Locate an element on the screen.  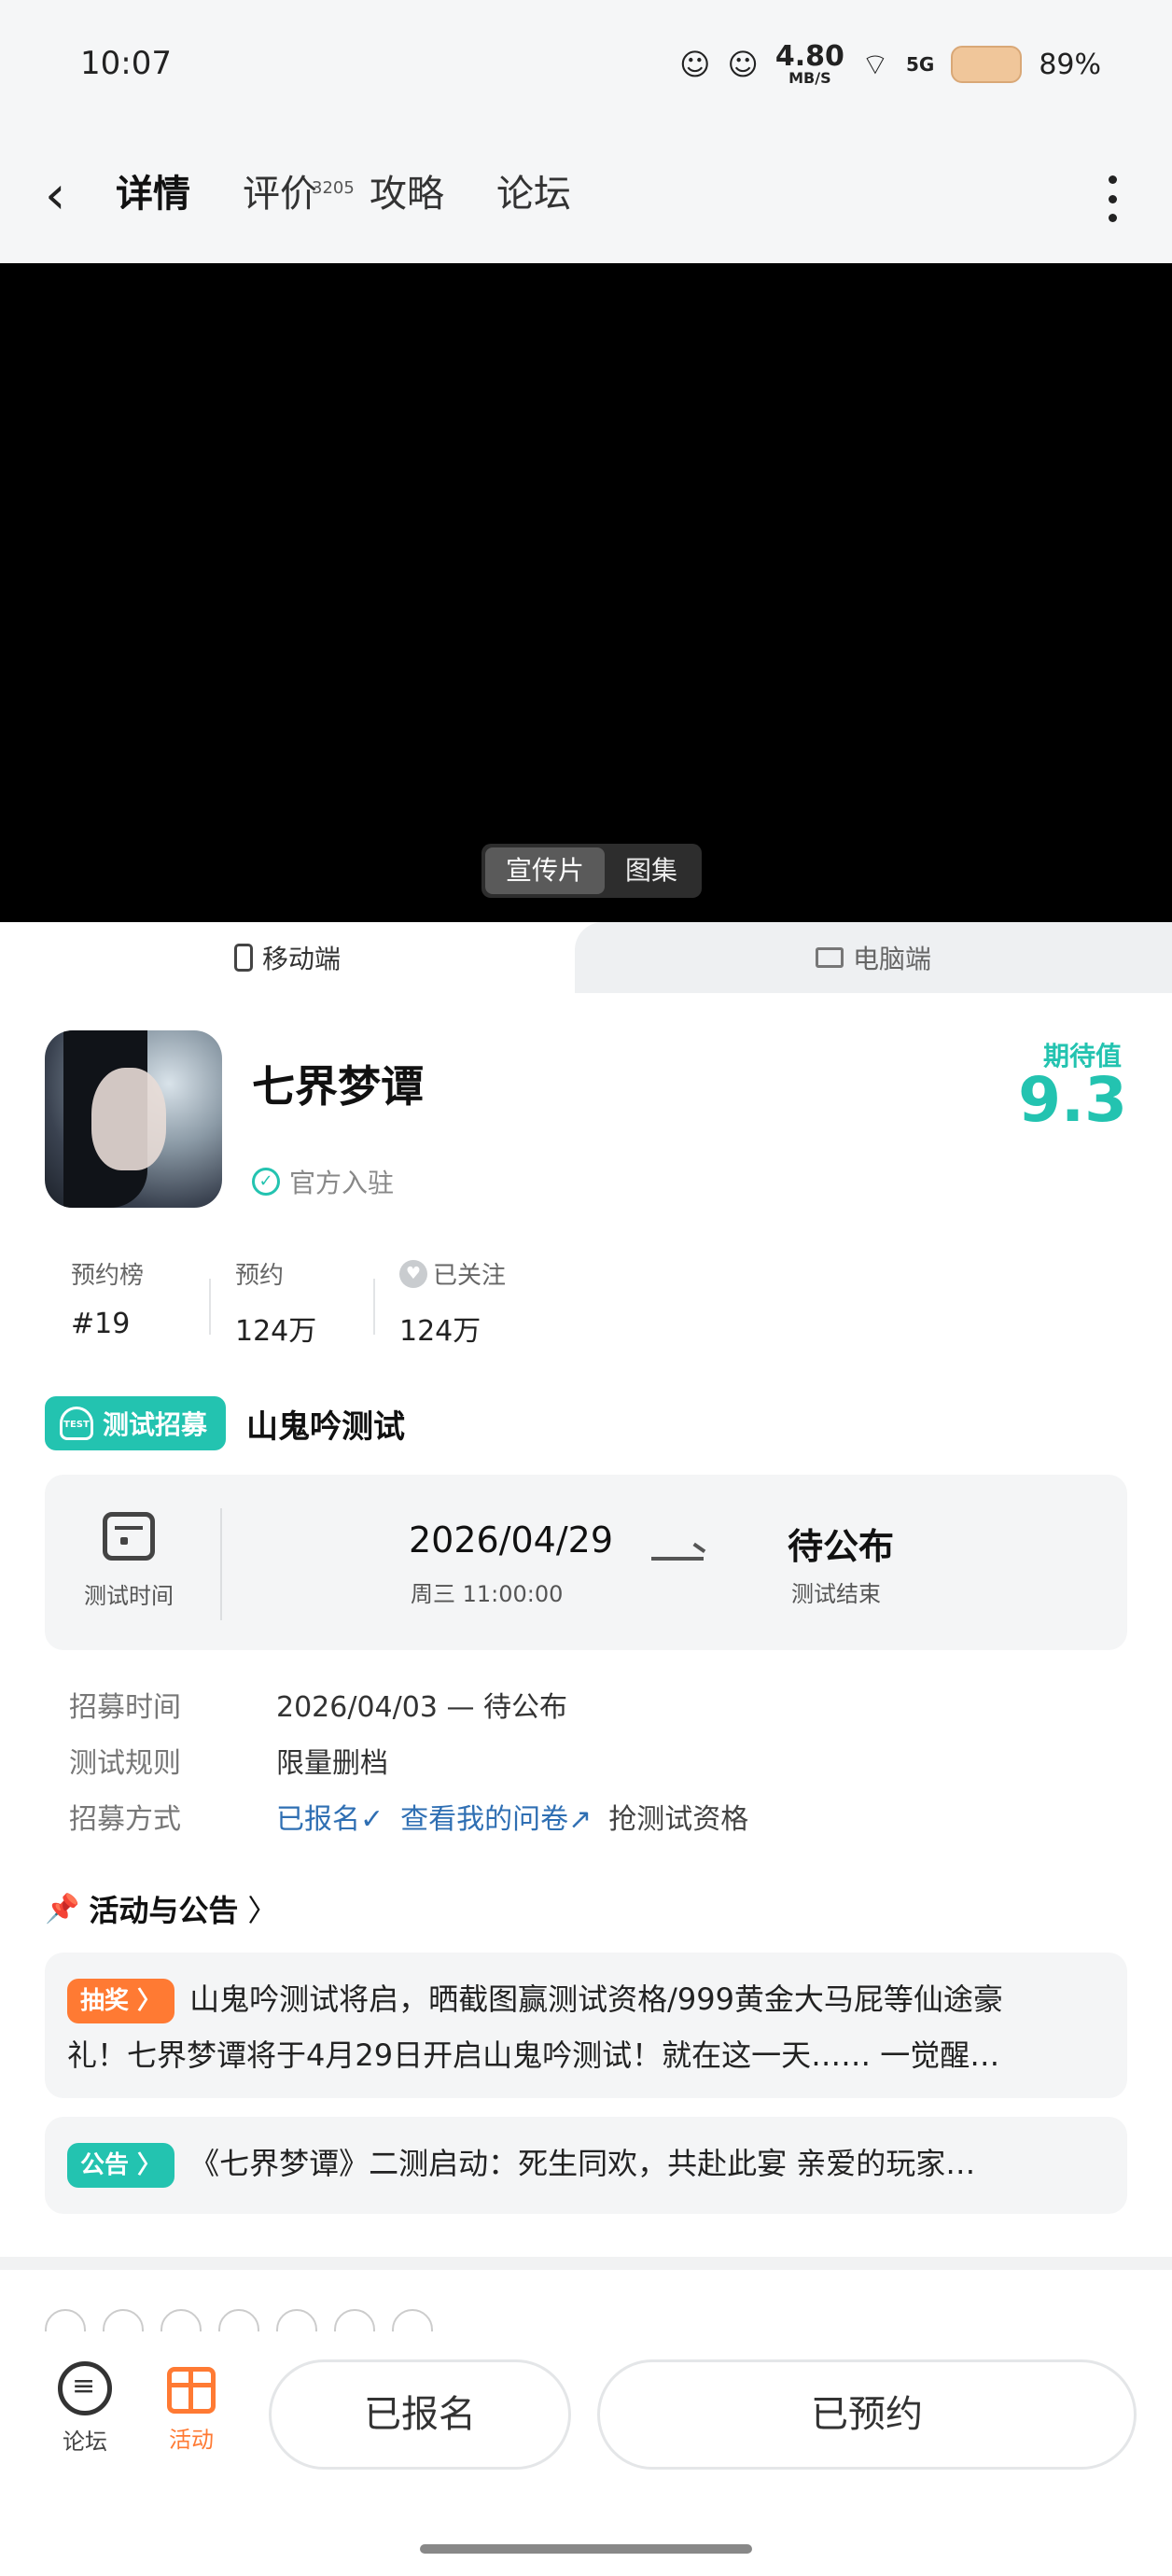
stat-reservations: 预约 124万 is located at coordinates (291, 1302).